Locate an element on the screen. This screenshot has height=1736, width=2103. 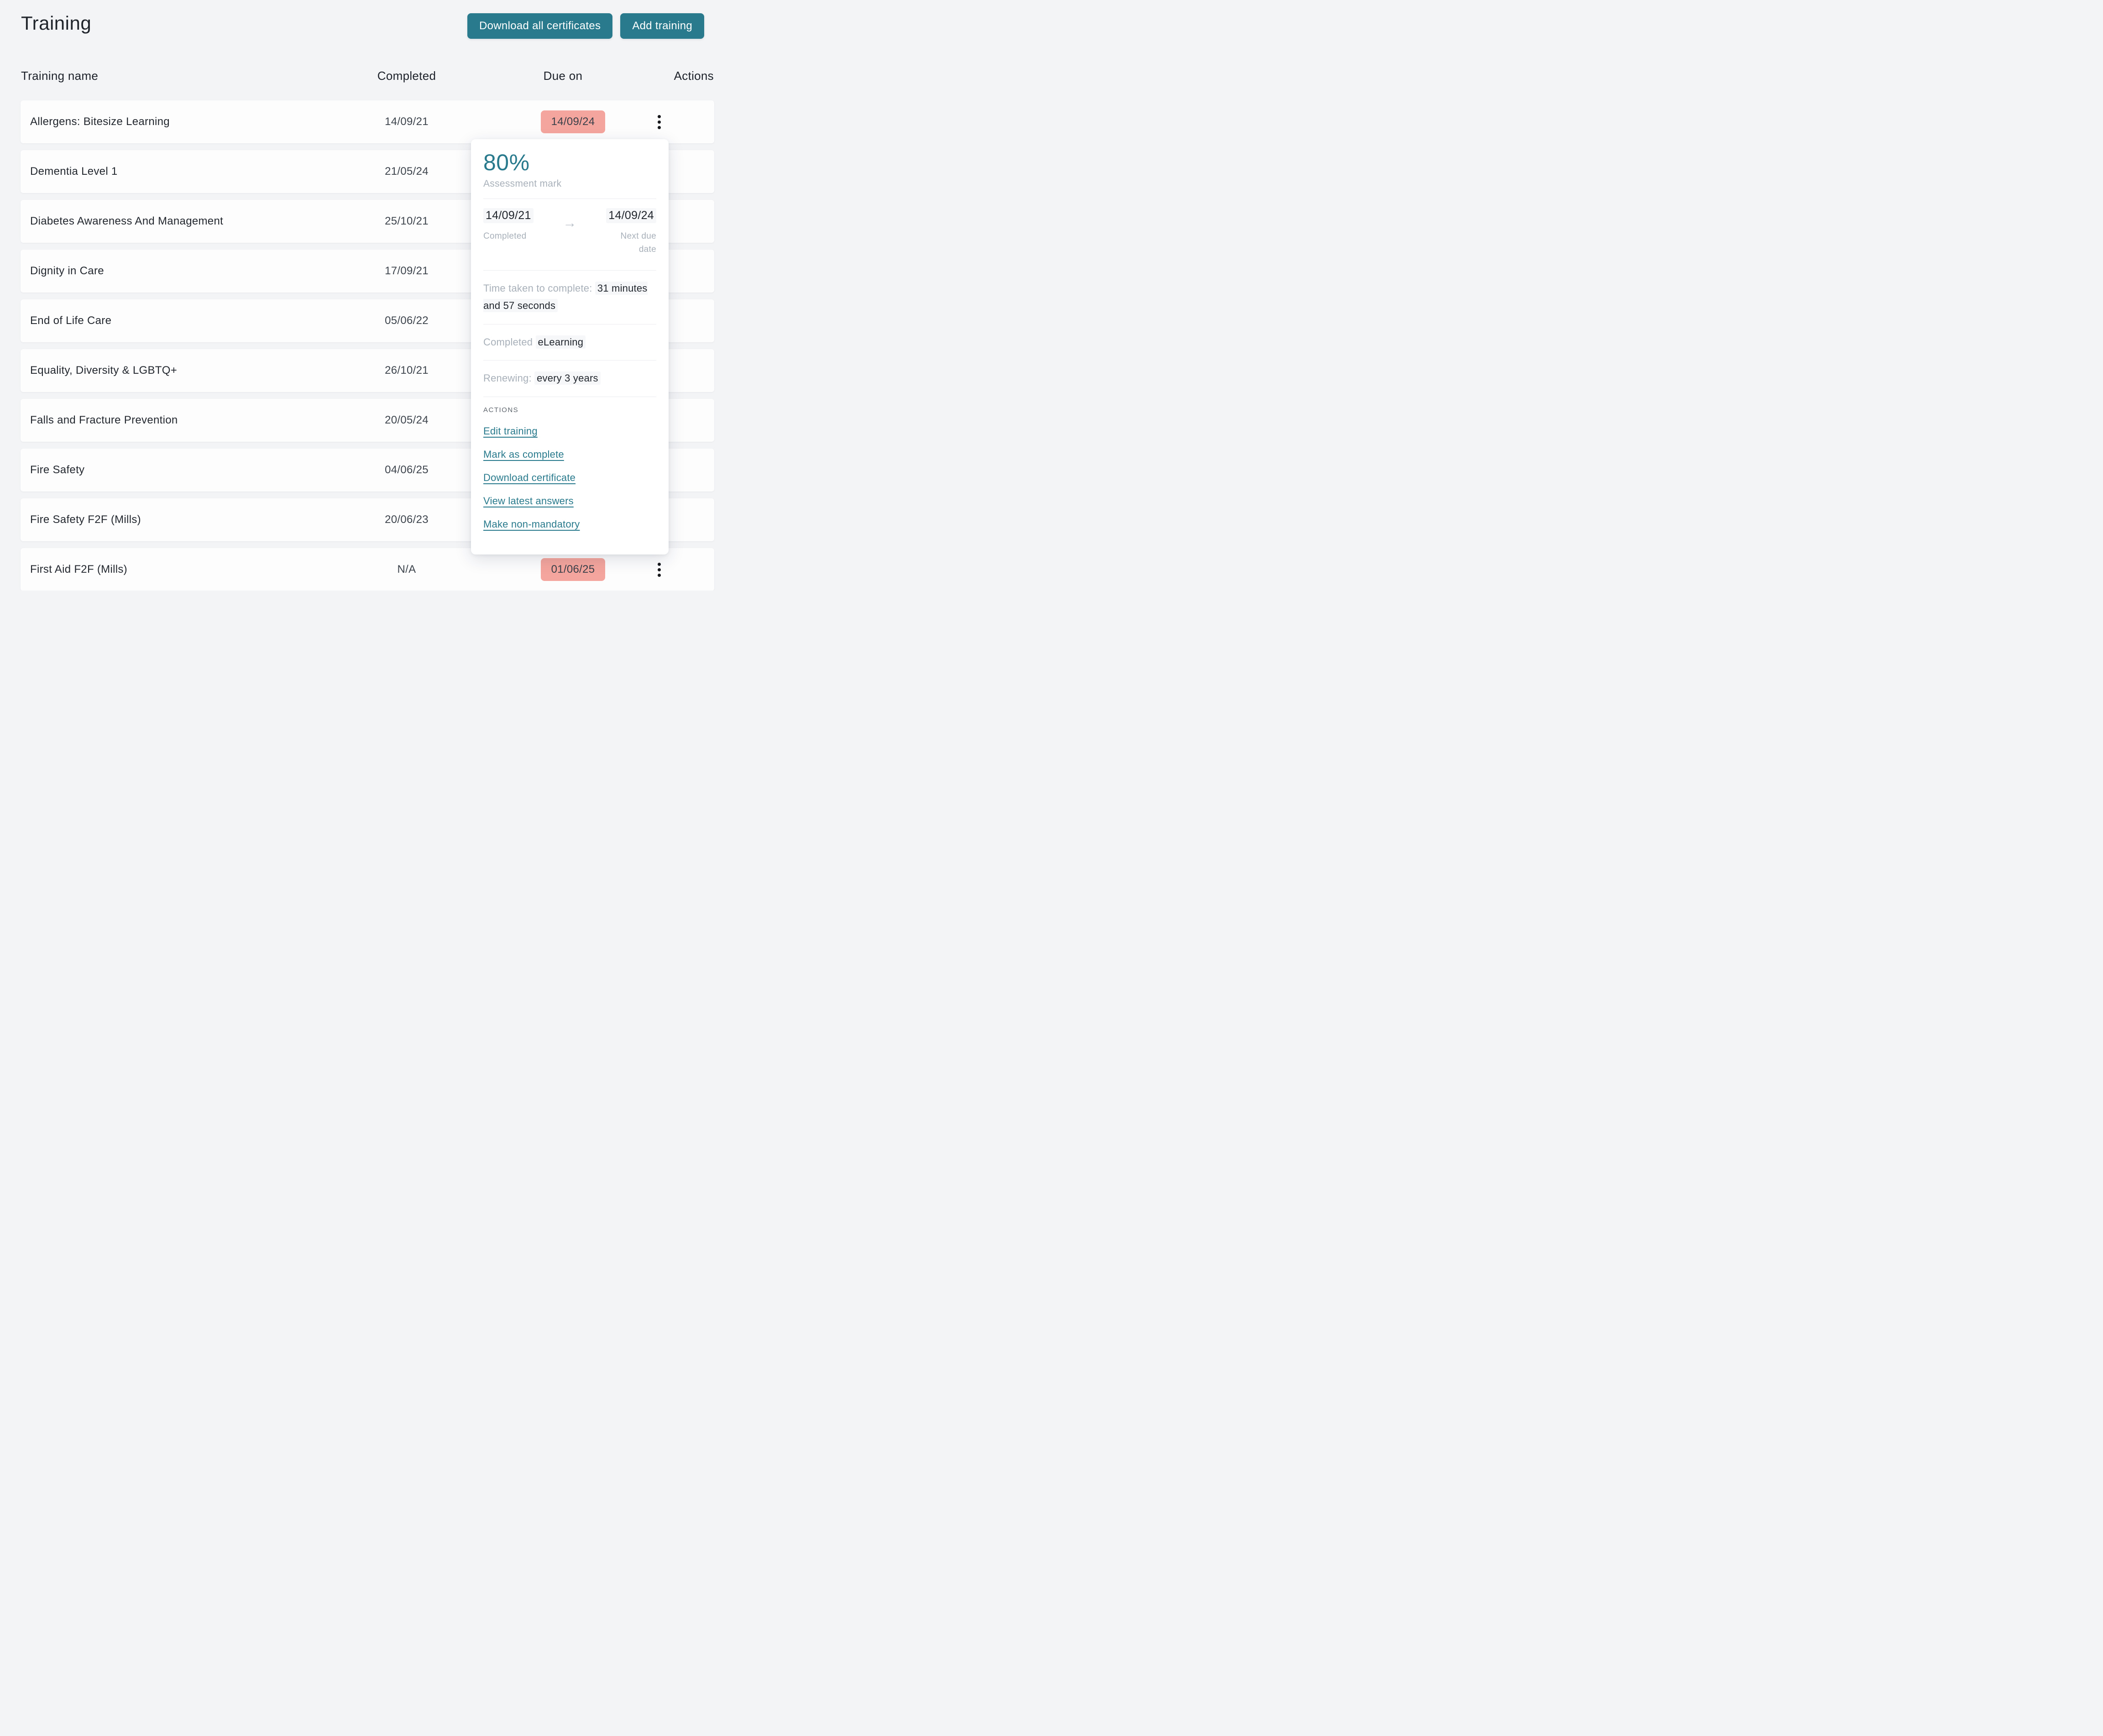
popover-completed-label: Completed is located at coordinates (505, 236).